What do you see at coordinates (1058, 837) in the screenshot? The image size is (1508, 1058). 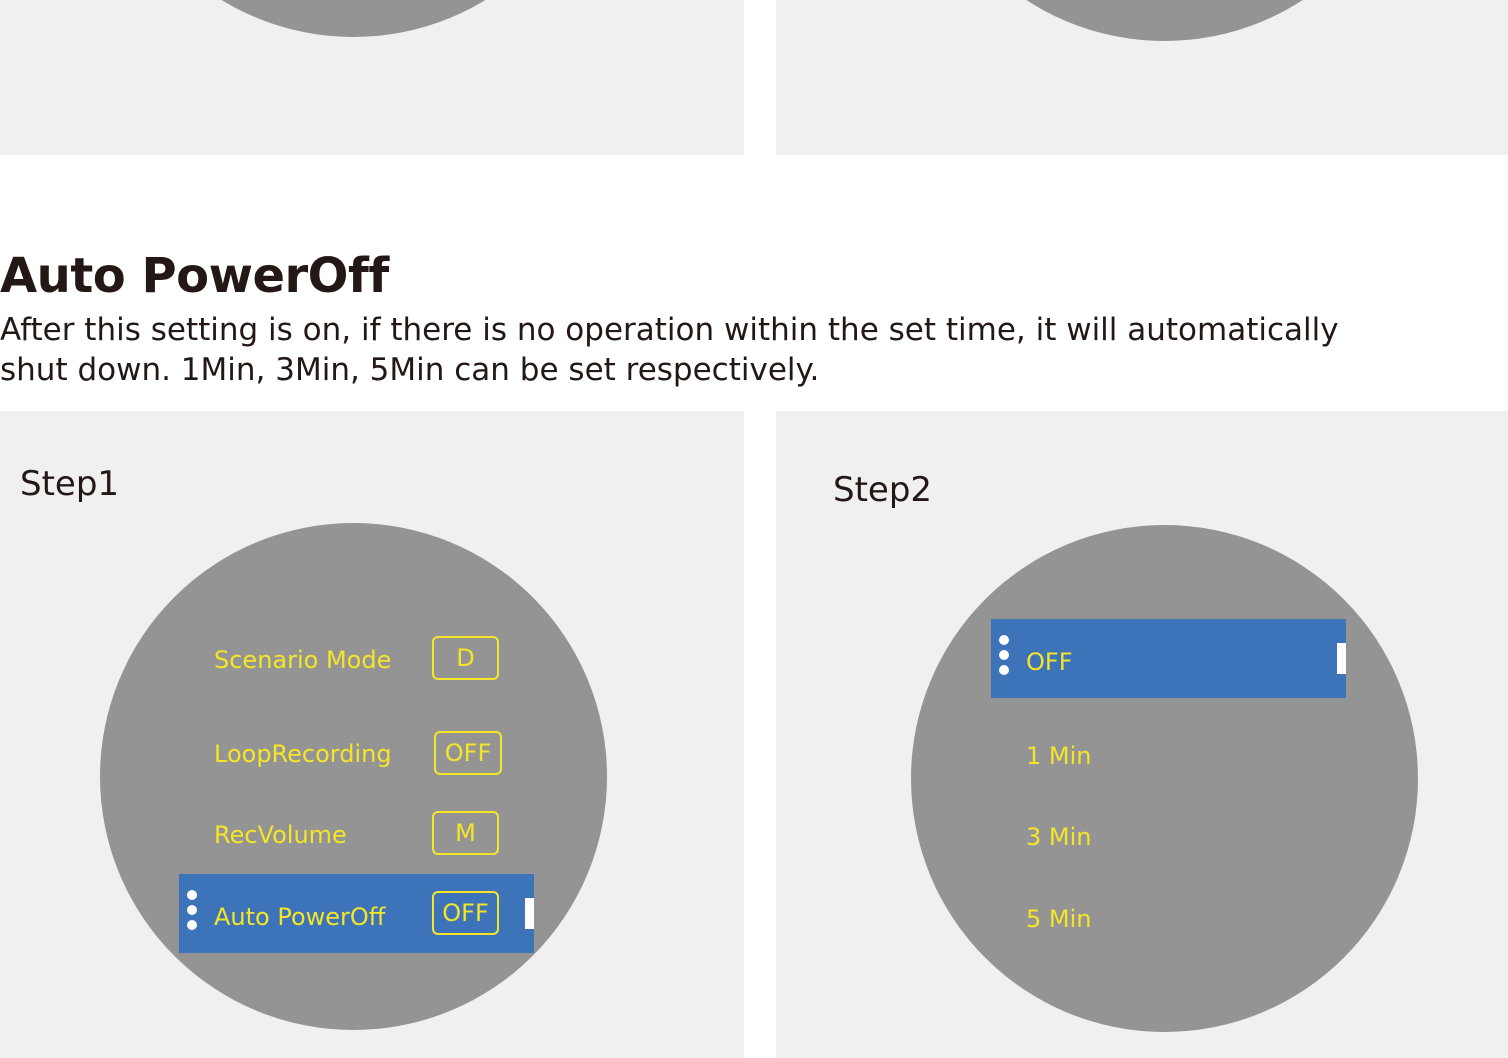 I see `option-3-min: 3 Min` at bounding box center [1058, 837].